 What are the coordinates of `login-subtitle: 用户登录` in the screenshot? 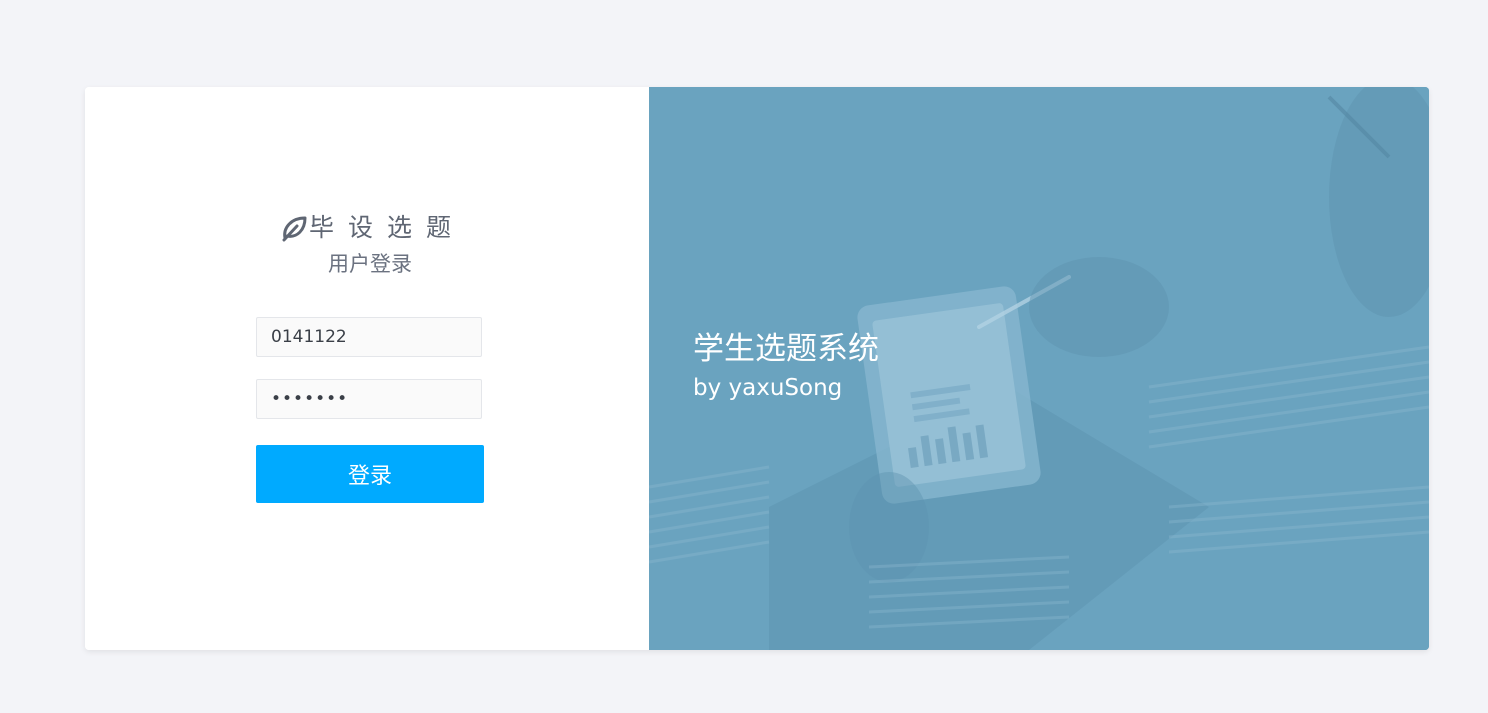 It's located at (370, 264).